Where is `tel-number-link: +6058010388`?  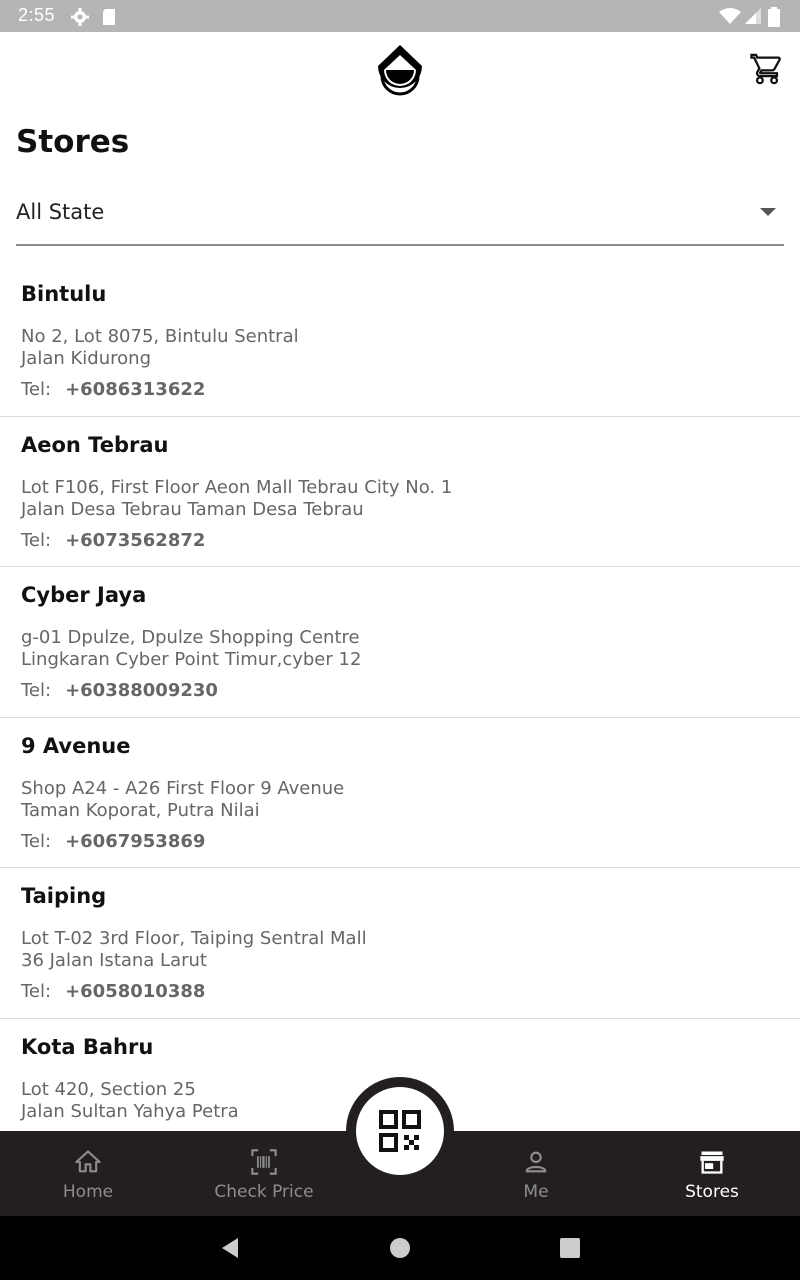 tel-number-link: +6058010388 is located at coordinates (135, 991).